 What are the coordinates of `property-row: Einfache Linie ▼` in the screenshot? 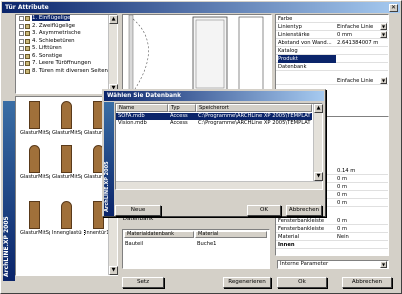 It's located at (332, 81).